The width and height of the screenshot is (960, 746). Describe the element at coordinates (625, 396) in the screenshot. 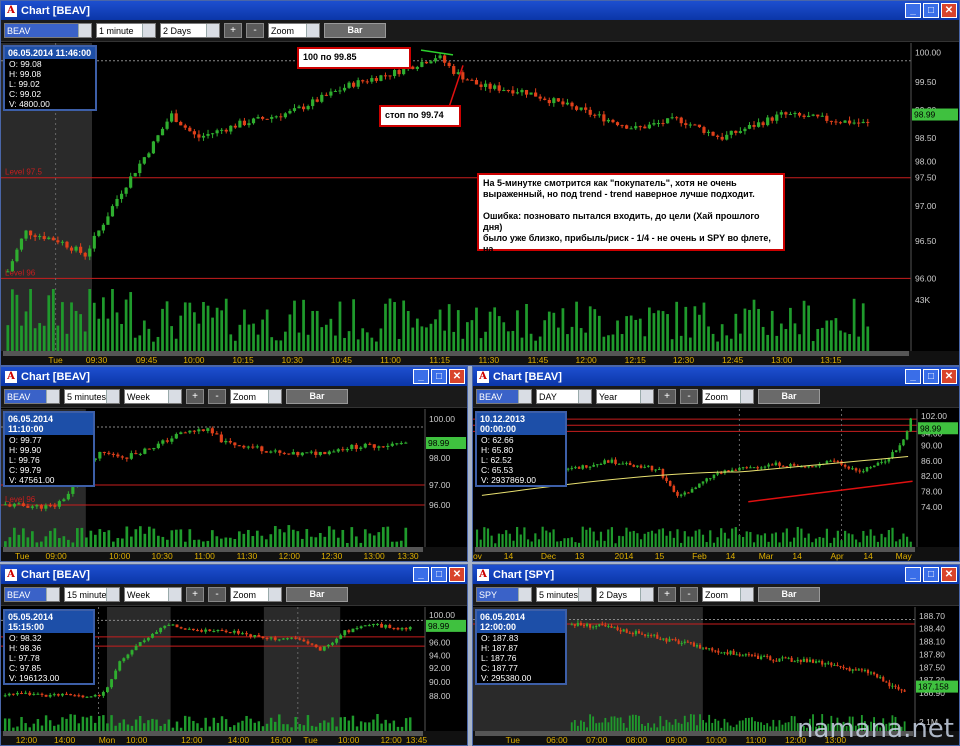

I see `range-select: Year` at that location.